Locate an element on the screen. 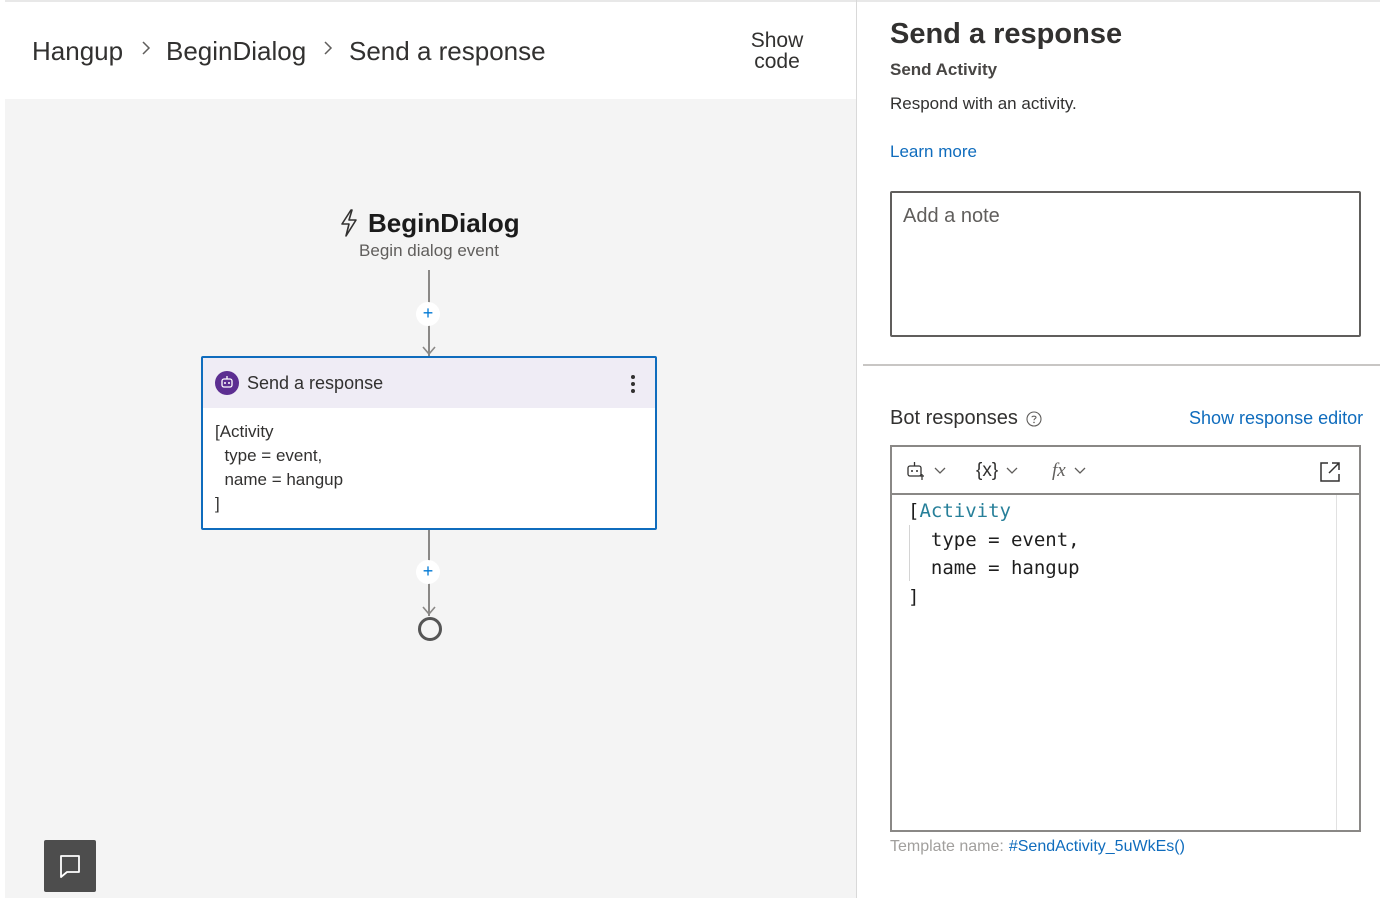 This screenshot has height=898, width=1380. card-title: Send a response is located at coordinates (315, 383).